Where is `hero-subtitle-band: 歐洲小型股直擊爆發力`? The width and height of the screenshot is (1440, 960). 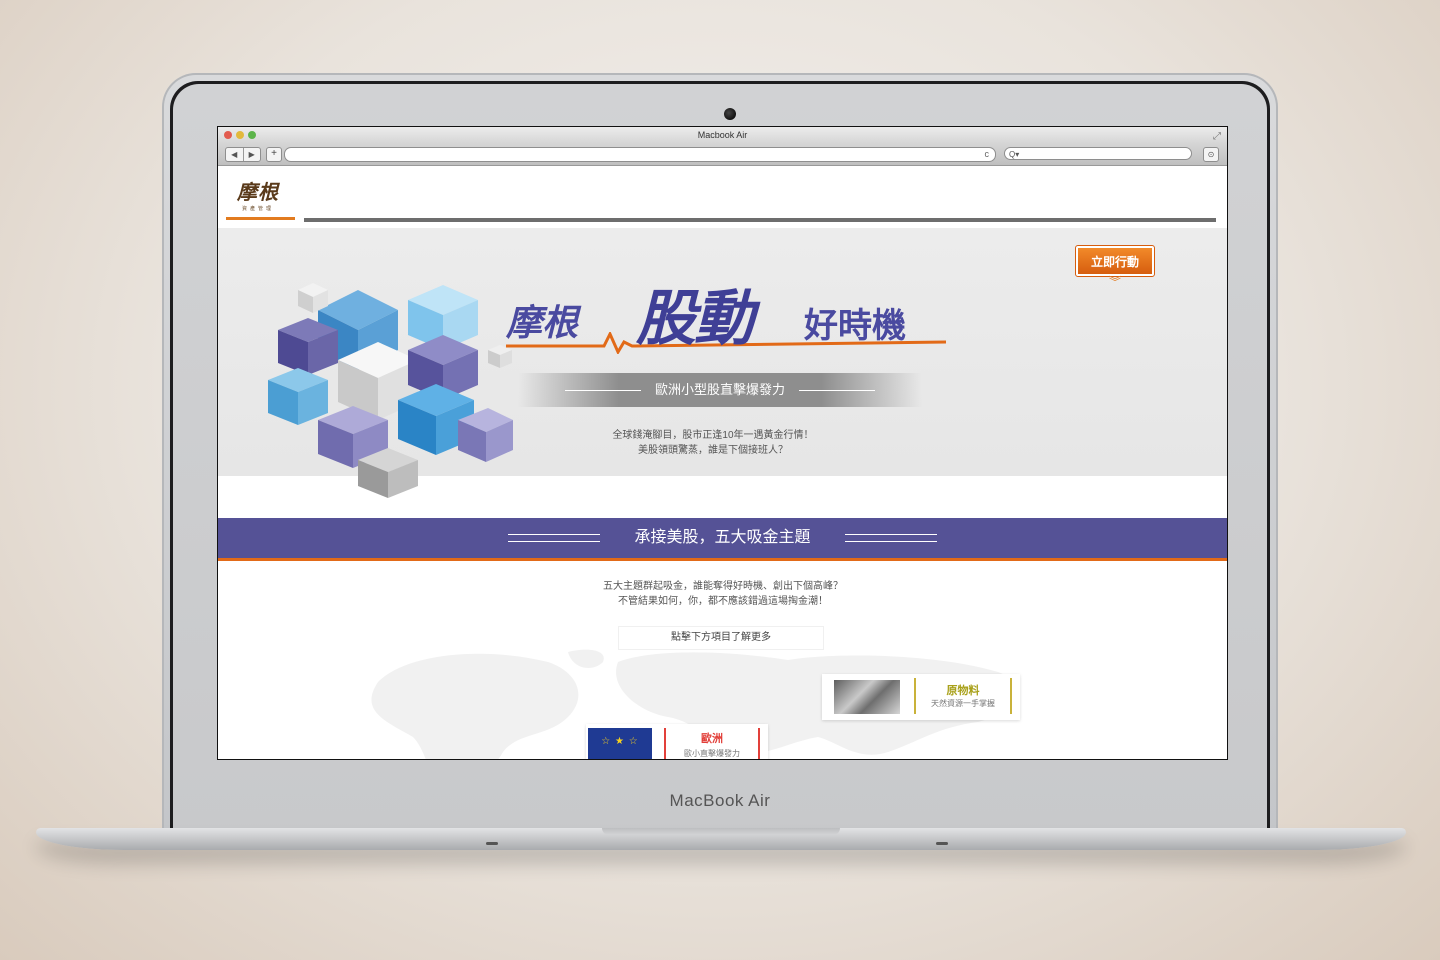
hero-subtitle-band: 歐洲小型股直擊爆發力 is located at coordinates (720, 390).